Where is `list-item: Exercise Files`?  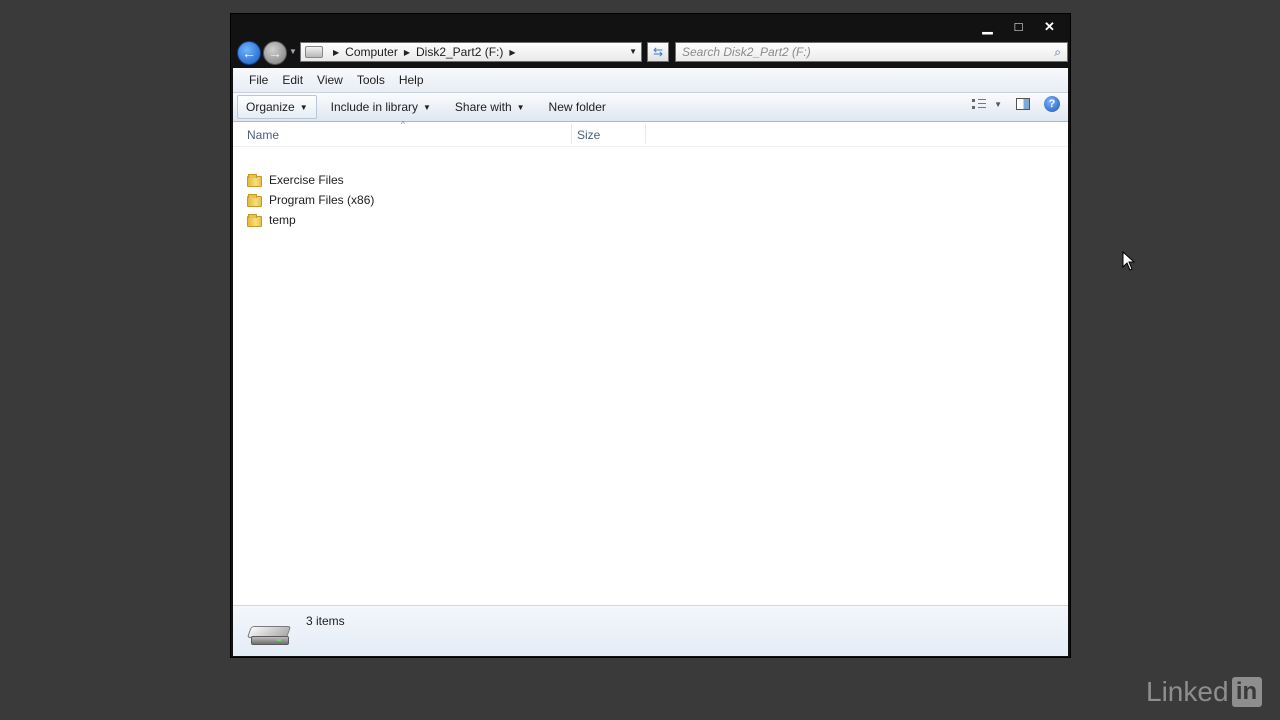 list-item: Exercise Files is located at coordinates (310, 180).